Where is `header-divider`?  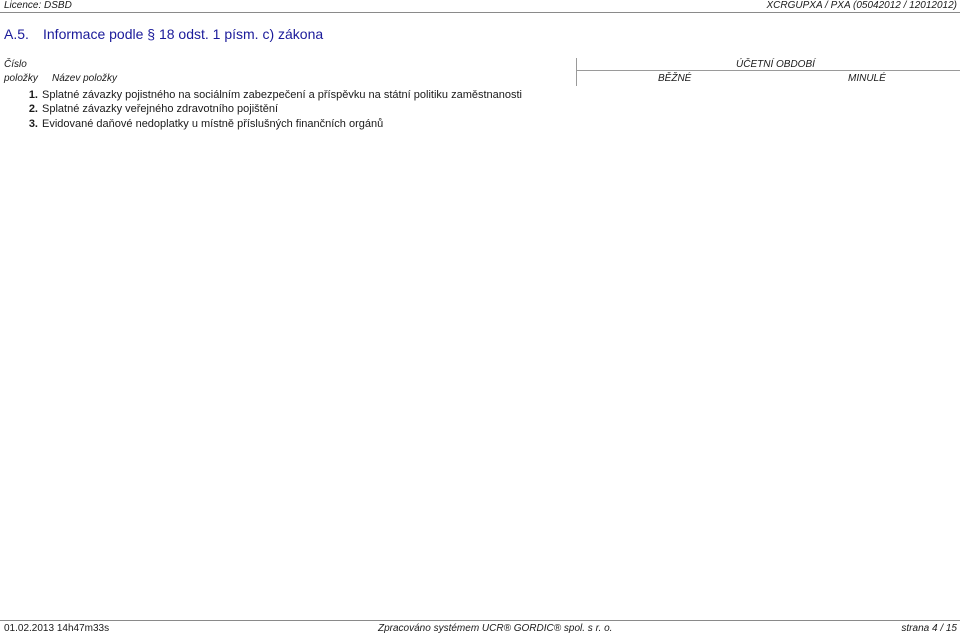 header-divider is located at coordinates (480, 12).